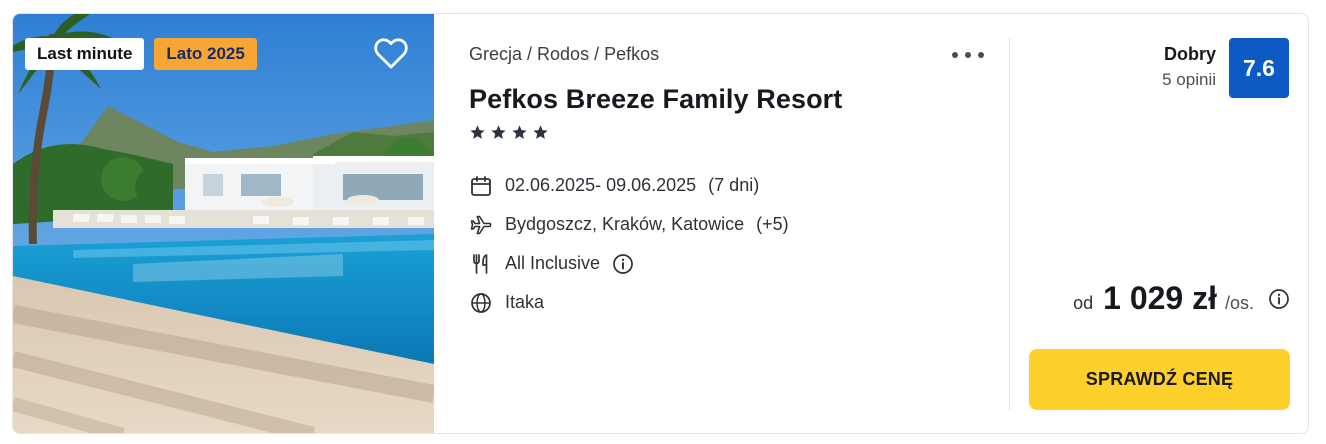  What do you see at coordinates (509, 132) in the screenshot?
I see `star-rating` at bounding box center [509, 132].